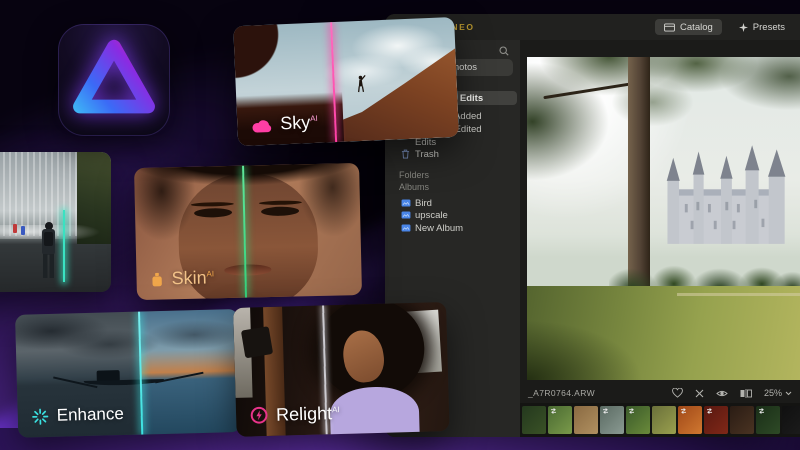 This screenshot has height=450, width=800. I want to click on compare-before-after-icon, so click(746, 393).